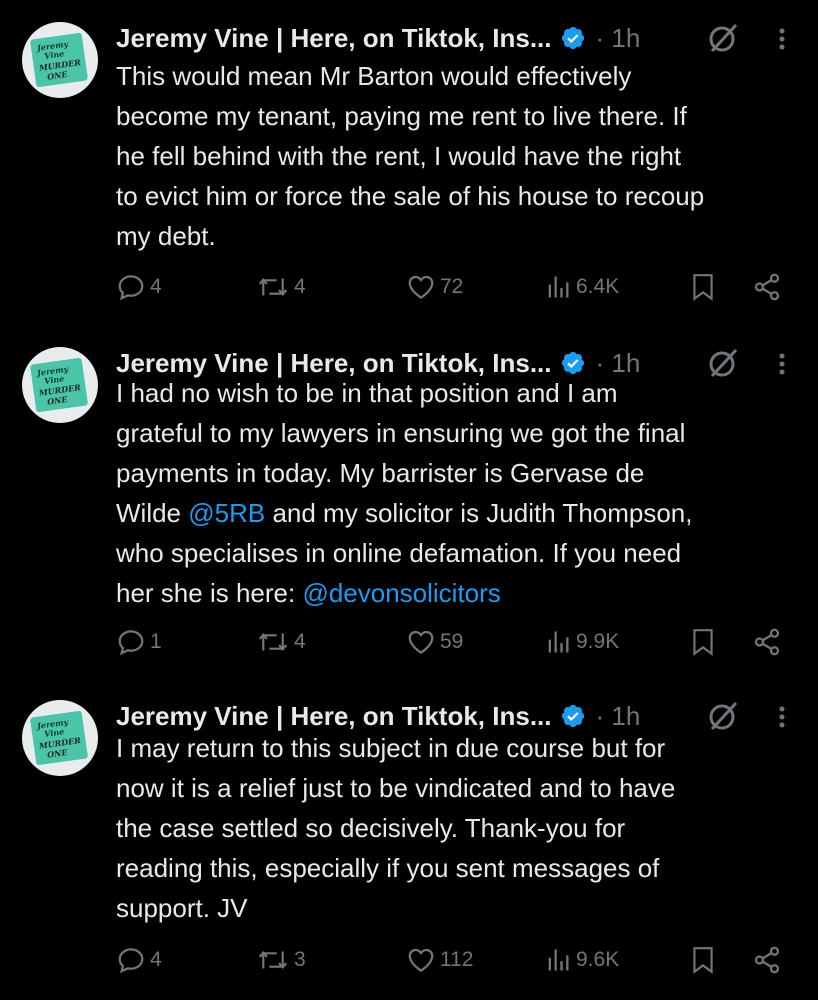 The width and height of the screenshot is (818, 1000). I want to click on action-bar: 4 4 72 6.4K, so click(456, 287).